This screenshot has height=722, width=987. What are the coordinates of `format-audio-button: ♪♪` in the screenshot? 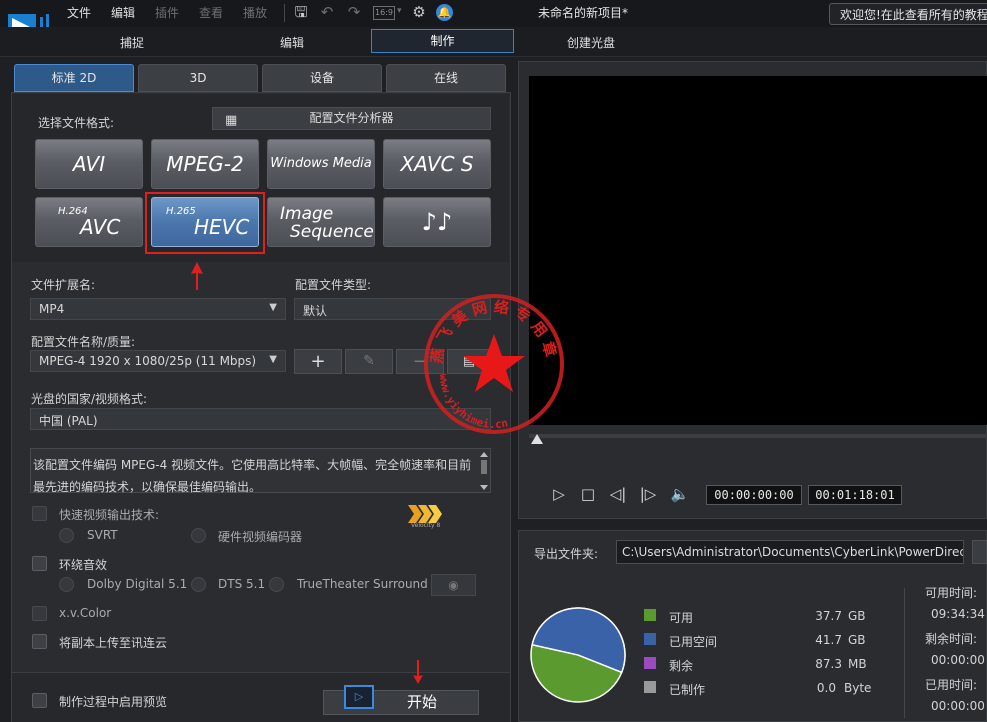 It's located at (437, 222).